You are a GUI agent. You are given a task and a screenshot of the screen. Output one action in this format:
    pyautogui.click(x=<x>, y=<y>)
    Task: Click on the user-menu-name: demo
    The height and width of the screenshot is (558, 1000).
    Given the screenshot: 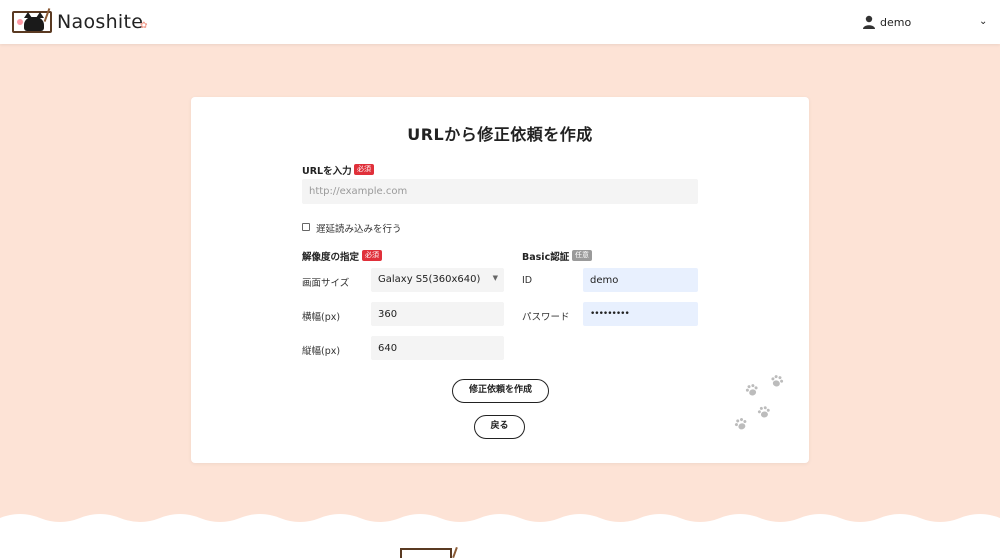 What is the action you would take?
    pyautogui.click(x=895, y=22)
    